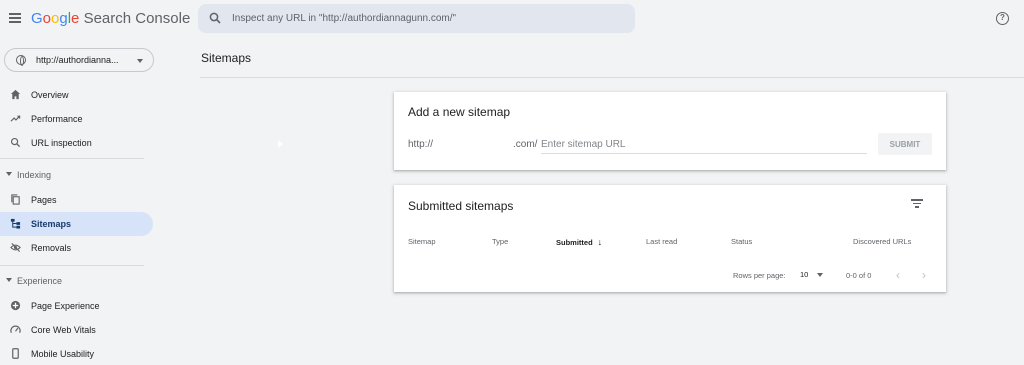 This screenshot has height=365, width=1024. What do you see at coordinates (759, 275) in the screenshot?
I see `rows-per-page-label: Rows per page:` at bounding box center [759, 275].